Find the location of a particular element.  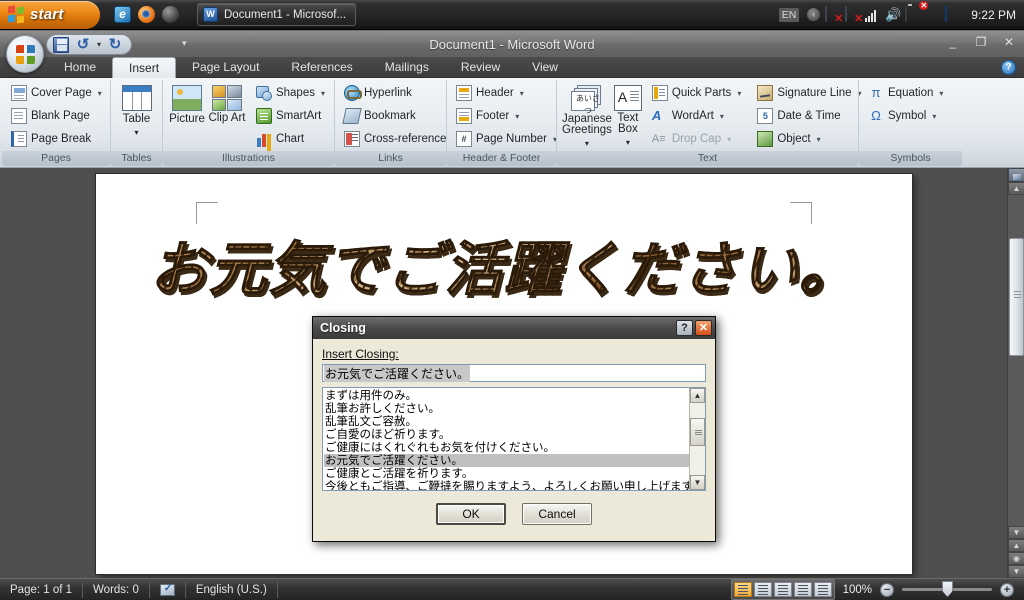

text-box-button: Text Box ▾ is located at coordinates (627, 115).